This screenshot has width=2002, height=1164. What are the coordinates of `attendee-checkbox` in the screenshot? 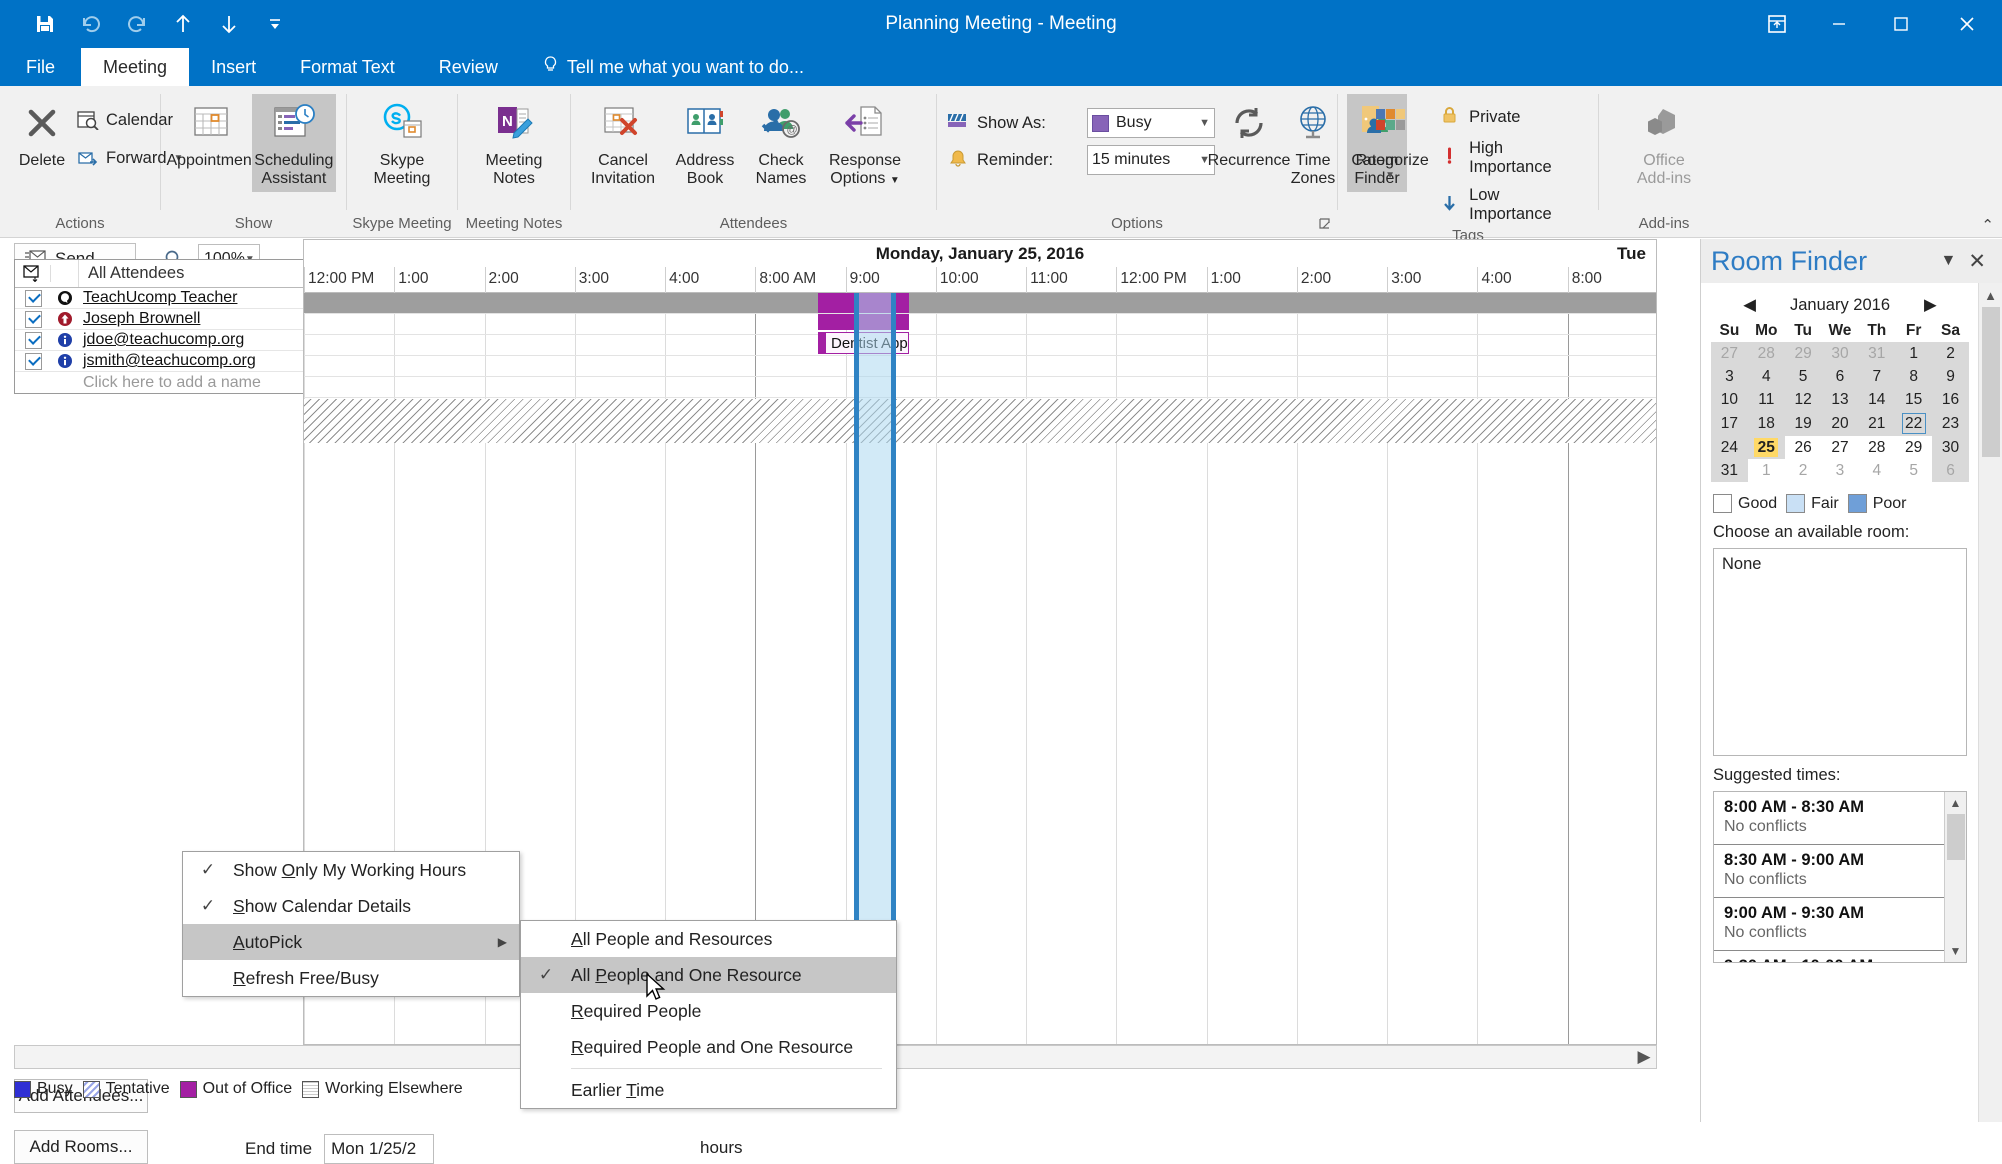 It's located at (33, 319).